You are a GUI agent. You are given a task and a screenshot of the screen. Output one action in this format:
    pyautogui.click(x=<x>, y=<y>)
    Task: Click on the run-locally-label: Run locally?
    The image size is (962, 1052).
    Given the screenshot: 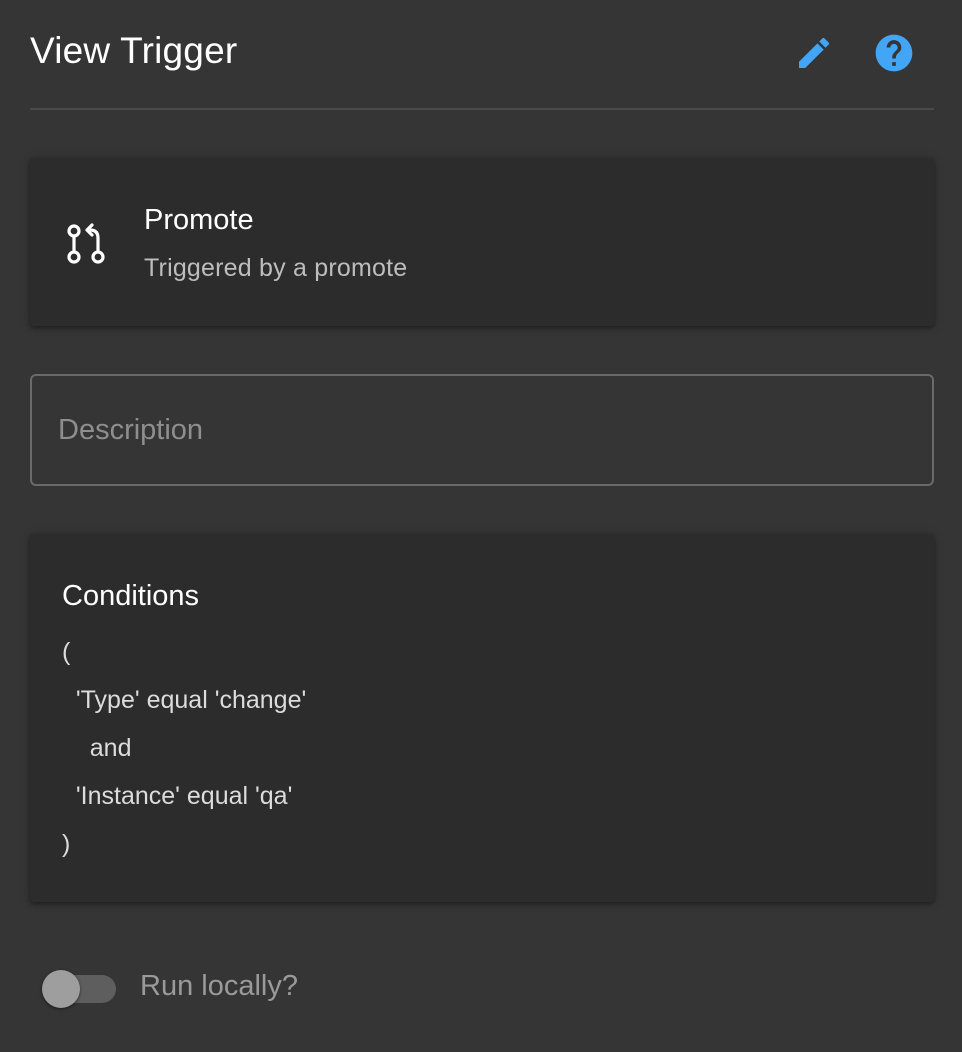 What is the action you would take?
    pyautogui.click(x=219, y=986)
    